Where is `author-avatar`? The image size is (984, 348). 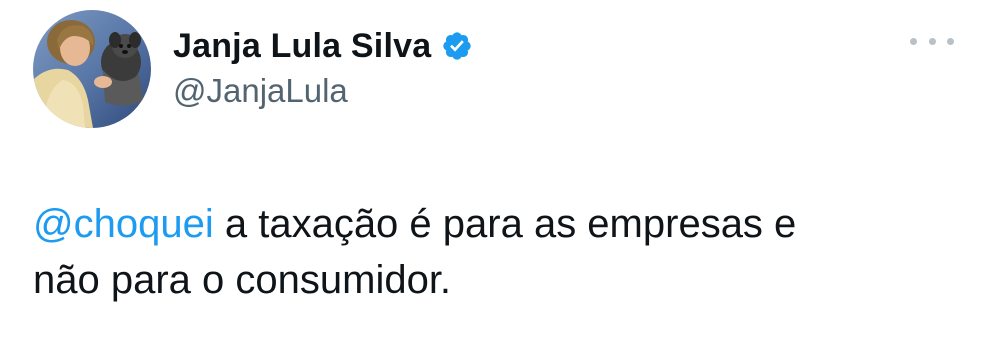 author-avatar is located at coordinates (92, 69).